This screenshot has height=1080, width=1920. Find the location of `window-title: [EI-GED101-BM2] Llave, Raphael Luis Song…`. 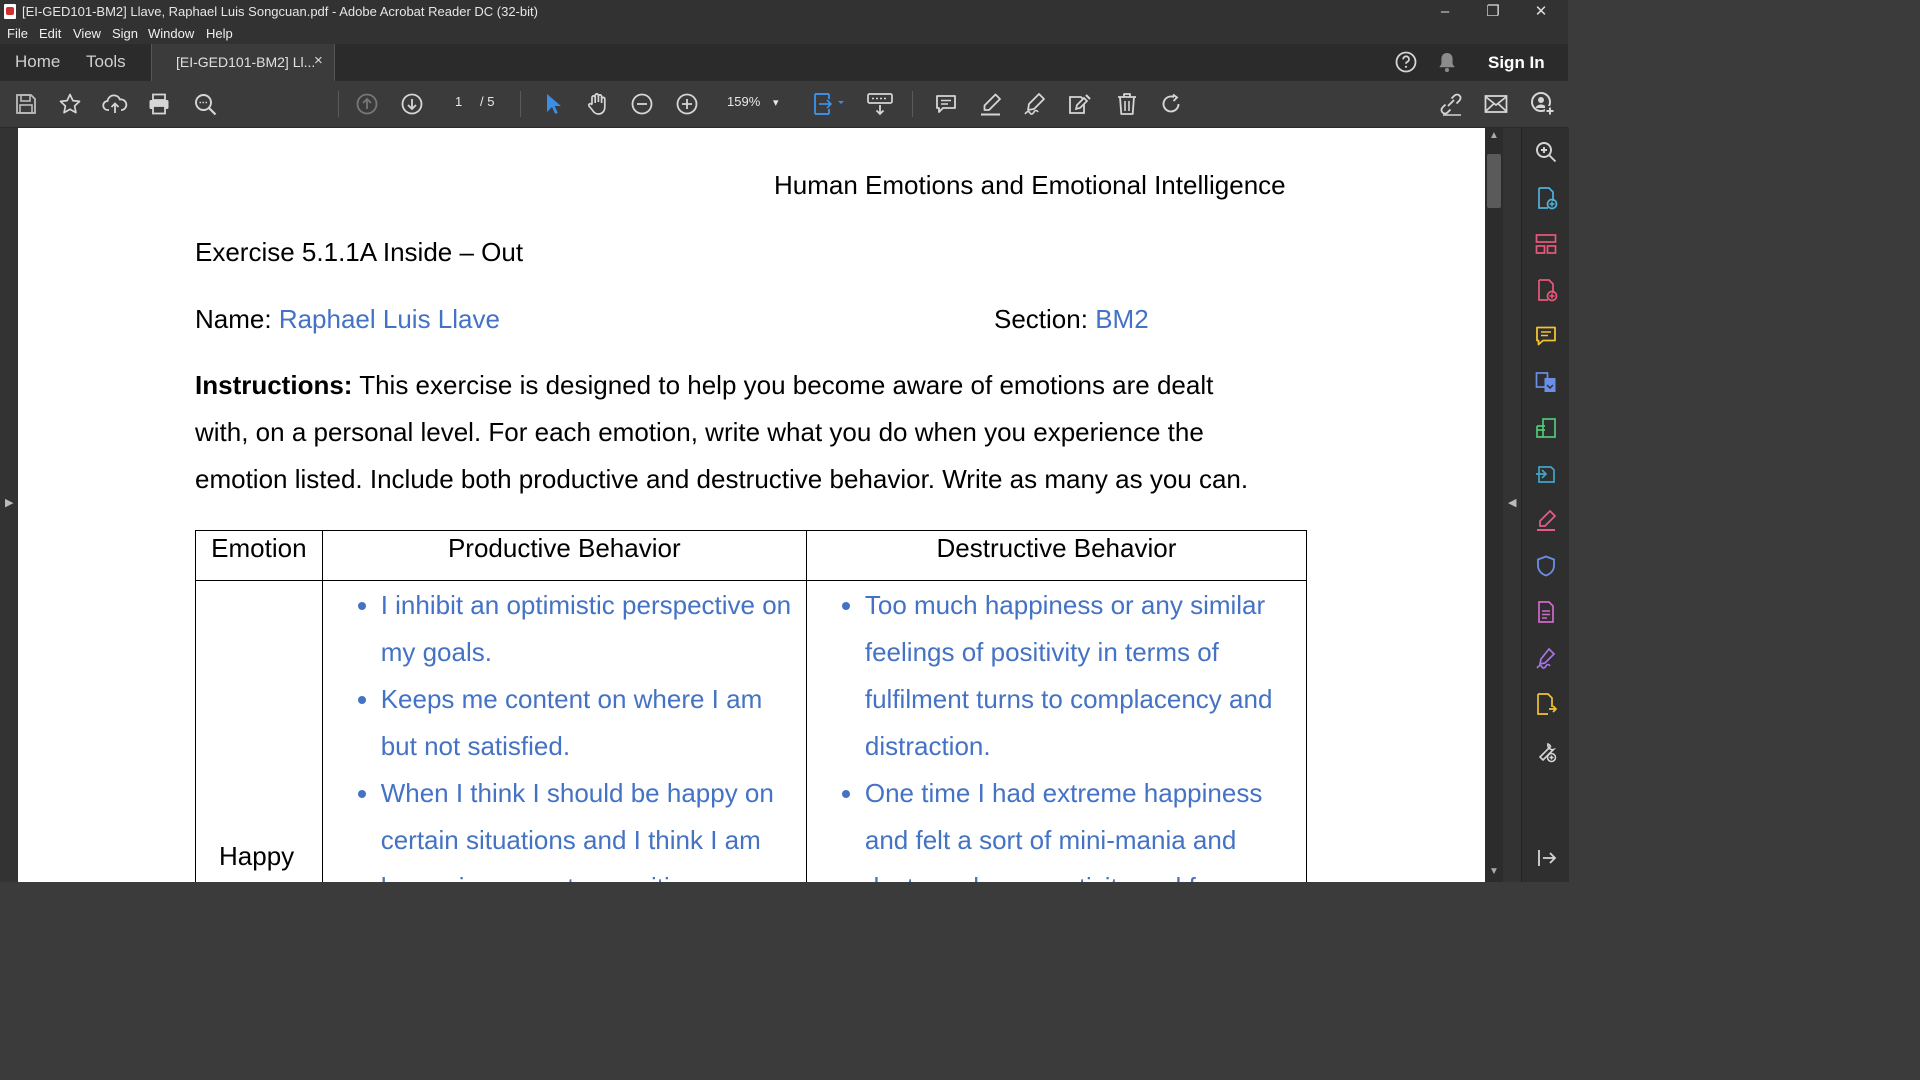

window-title: [EI-GED101-BM2] Llave, Raphael Luis Song… is located at coordinates (280, 11).